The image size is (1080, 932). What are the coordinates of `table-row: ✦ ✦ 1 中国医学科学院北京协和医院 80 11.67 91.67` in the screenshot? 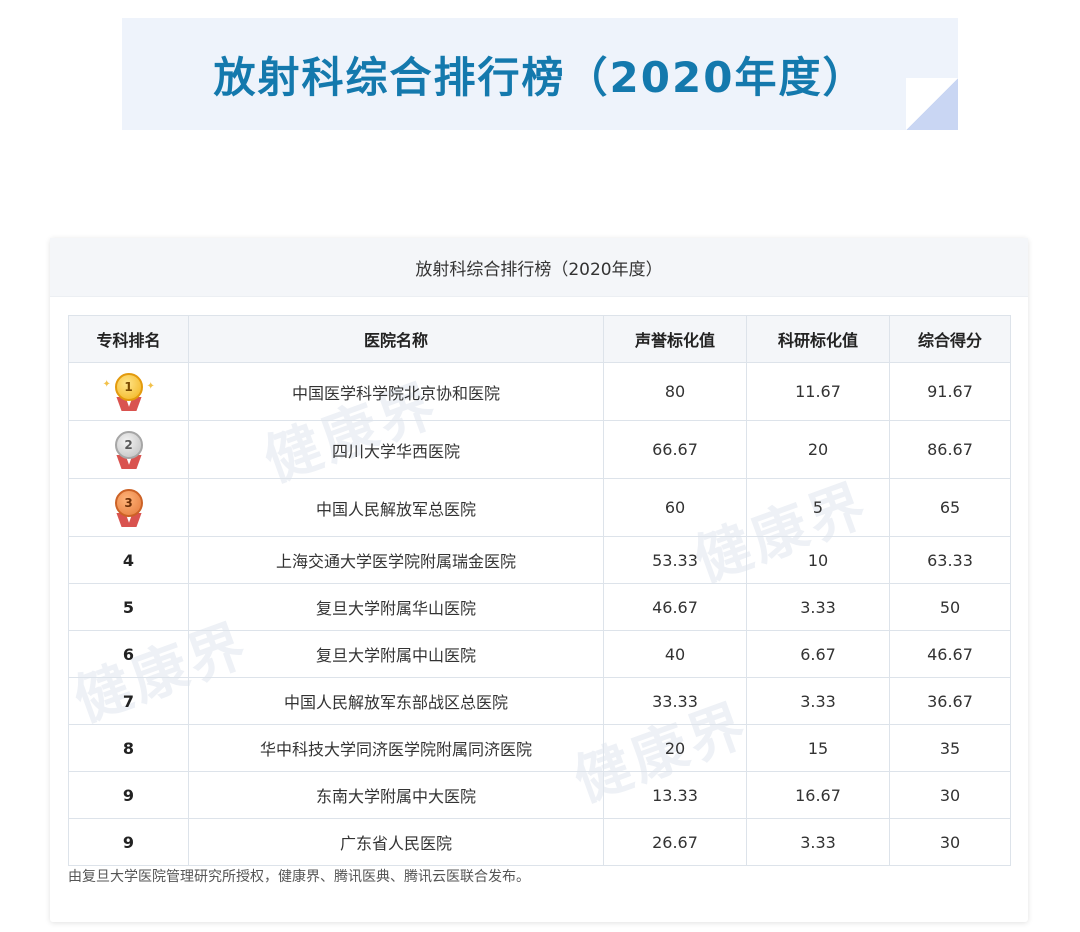 It's located at (539, 391).